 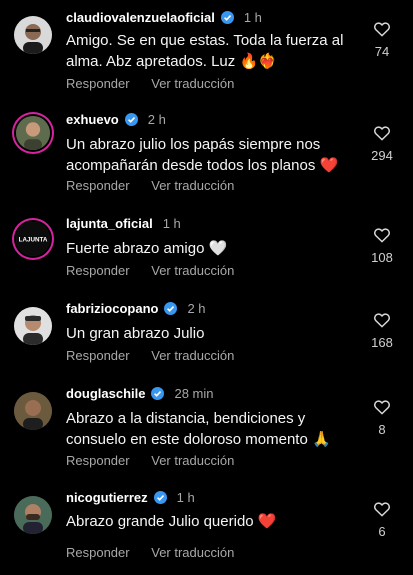 I want to click on comment-text: Un gran abrazo Julio, so click(x=135, y=333).